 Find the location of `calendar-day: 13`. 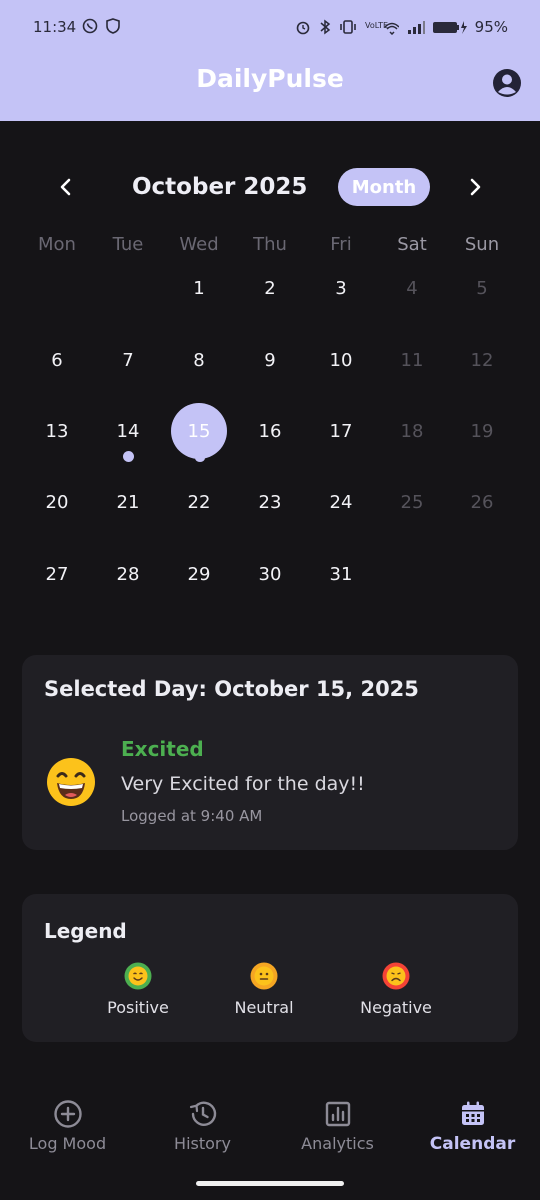

calendar-day: 13 is located at coordinates (57, 431).